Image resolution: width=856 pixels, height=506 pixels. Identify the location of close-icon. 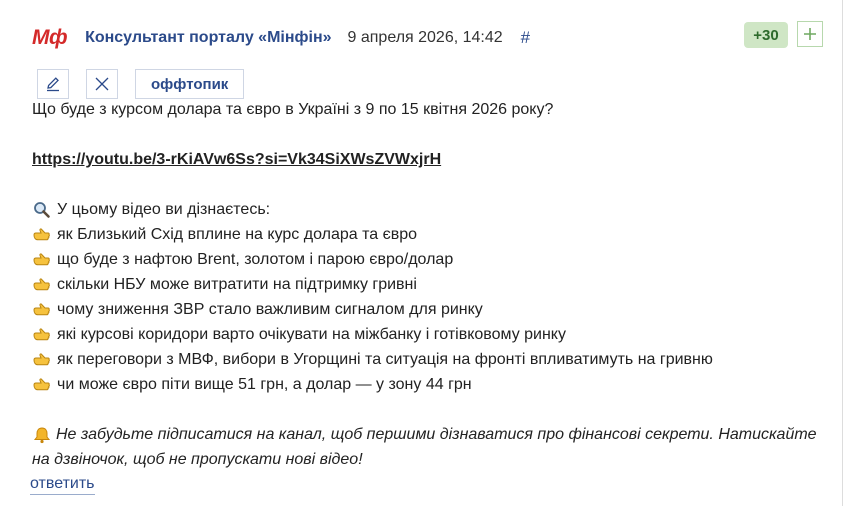
(102, 84).